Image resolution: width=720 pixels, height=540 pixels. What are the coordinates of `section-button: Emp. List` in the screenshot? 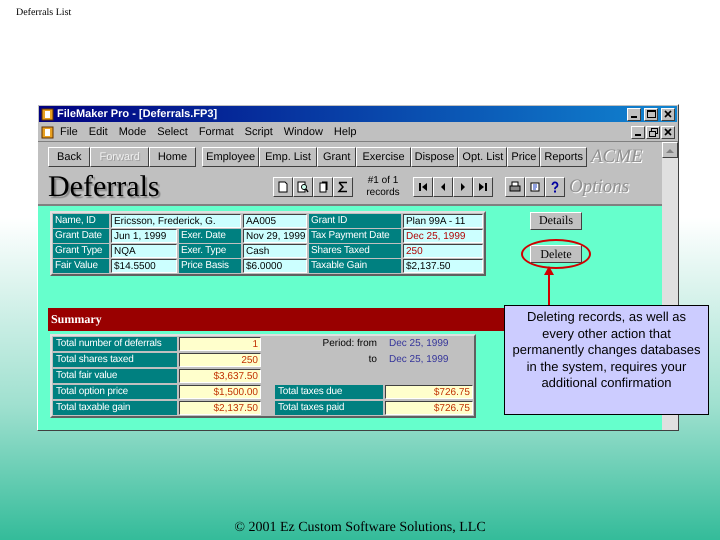 It's located at (288, 157).